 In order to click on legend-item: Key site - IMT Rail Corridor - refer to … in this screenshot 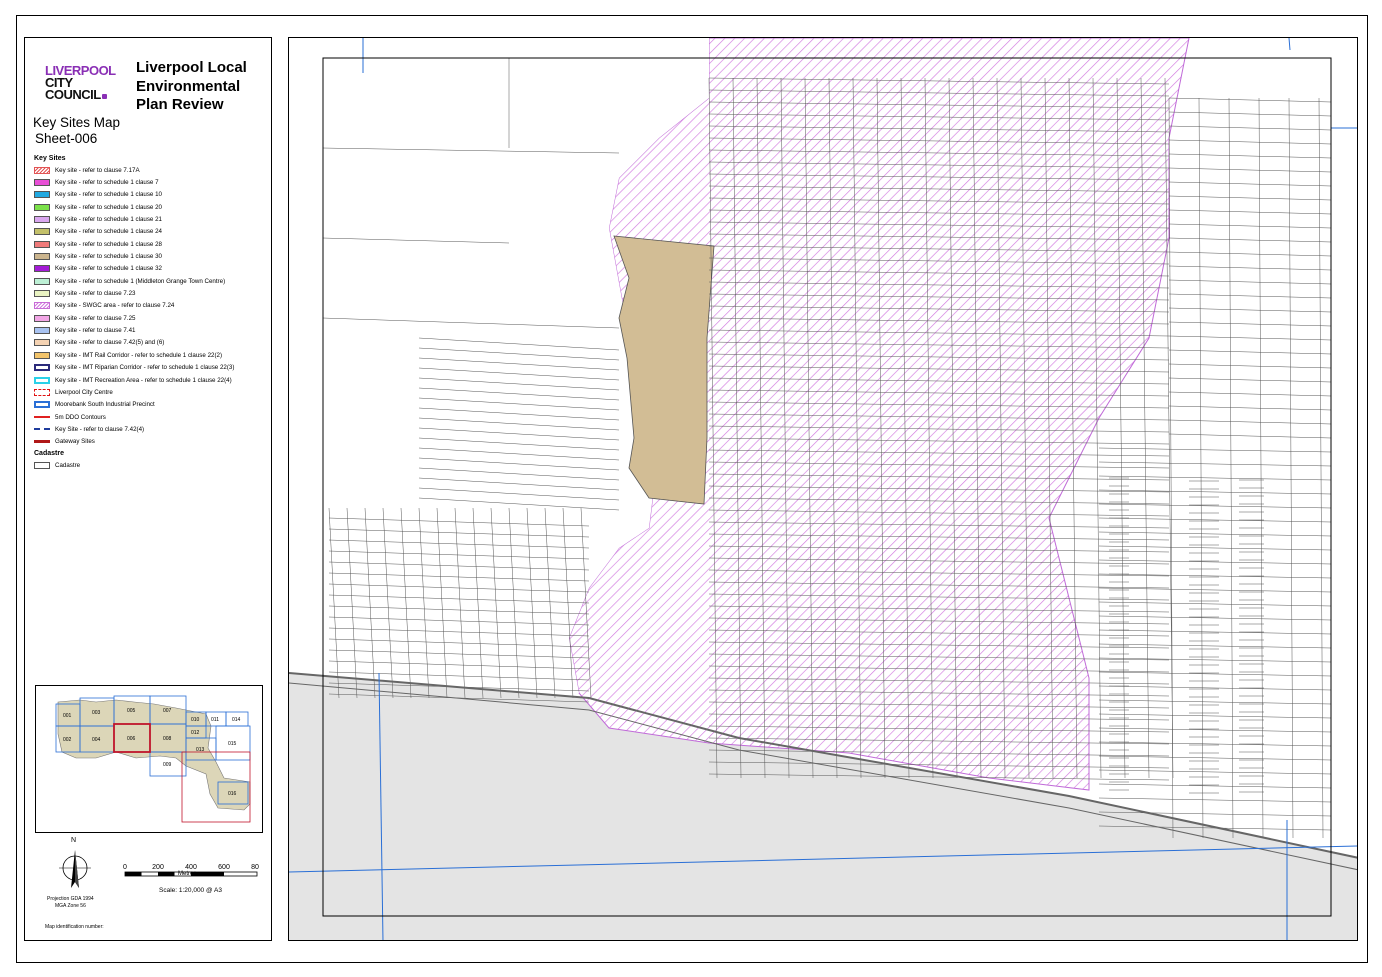, I will do `click(152, 355)`.